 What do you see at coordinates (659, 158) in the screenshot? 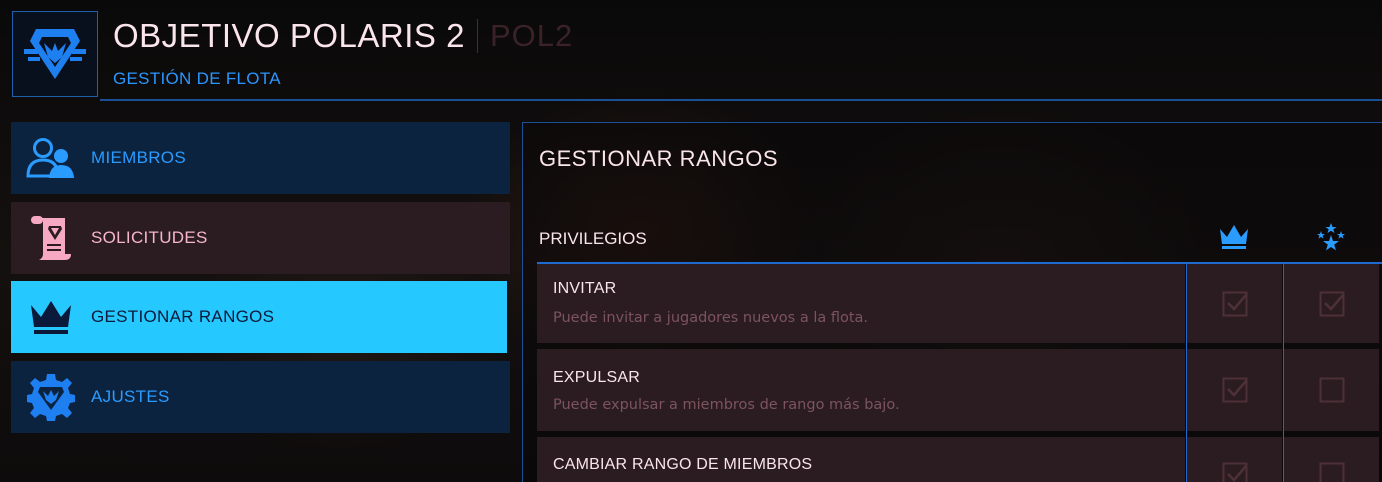
I see `panel-title: GESTIONAR RANGOS` at bounding box center [659, 158].